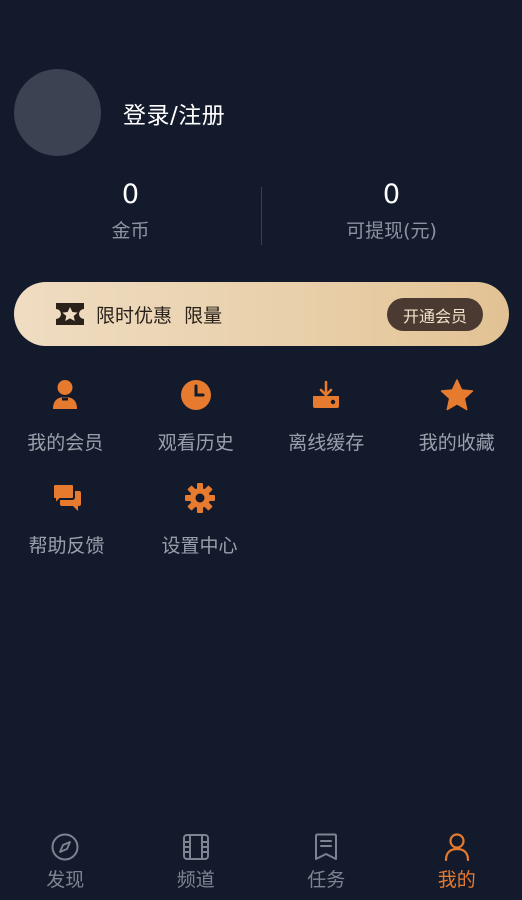  Describe the element at coordinates (457, 395) in the screenshot. I see `star-icon` at that location.